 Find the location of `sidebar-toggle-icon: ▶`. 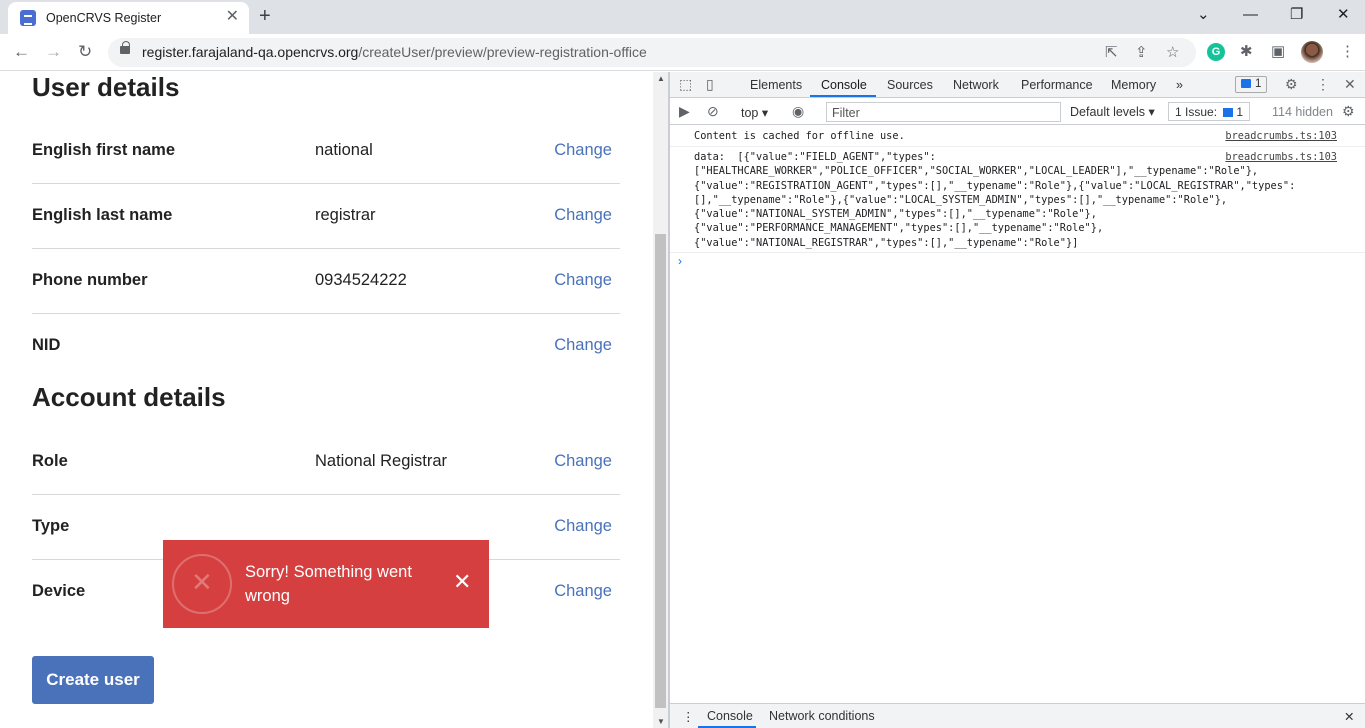

sidebar-toggle-icon: ▶ is located at coordinates (684, 111).